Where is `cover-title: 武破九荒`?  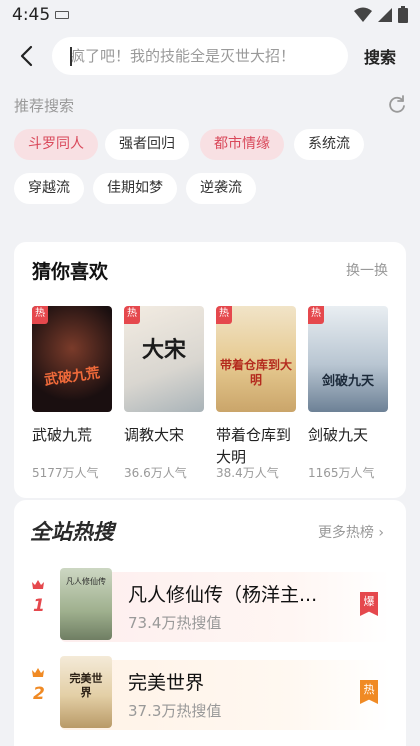 cover-title: 武破九荒 is located at coordinates (72, 377).